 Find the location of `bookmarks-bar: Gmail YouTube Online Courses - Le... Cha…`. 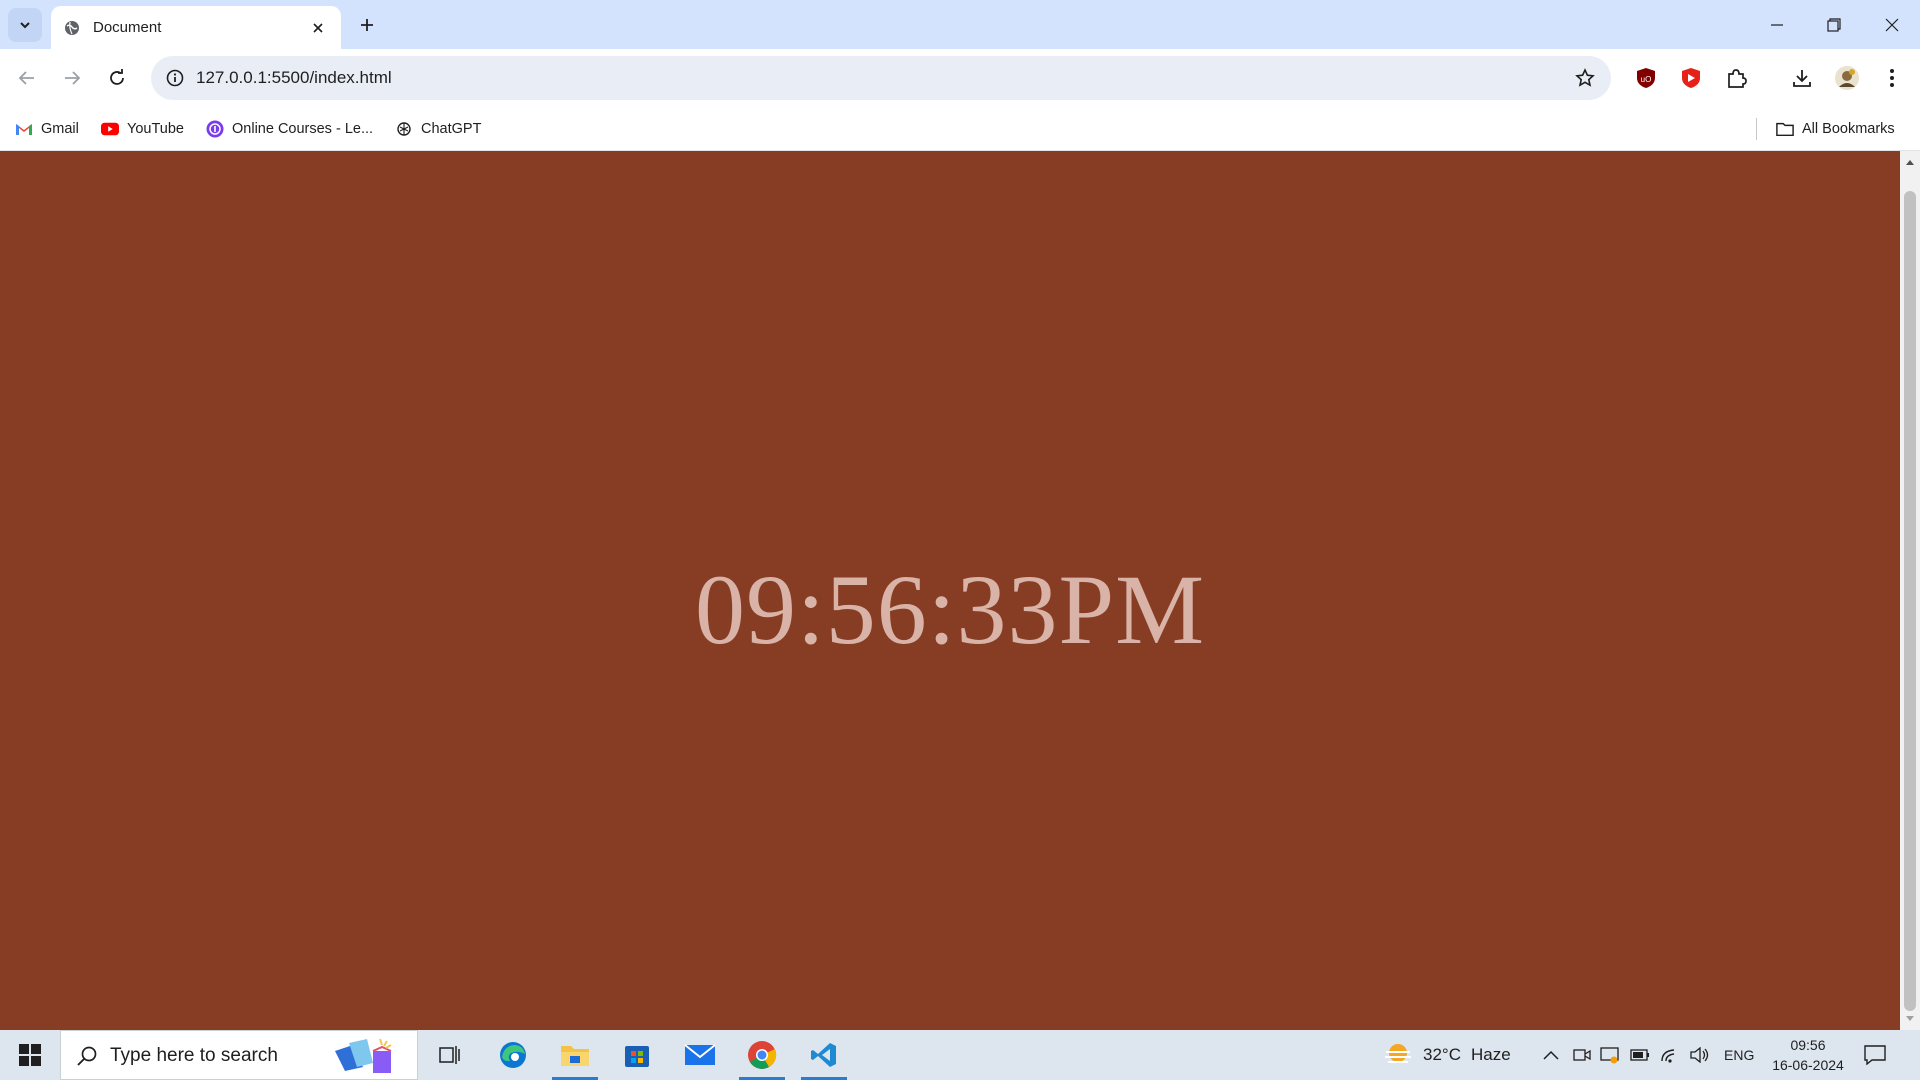

bookmarks-bar: Gmail YouTube Online Courses - Le... Cha… is located at coordinates (960, 129).